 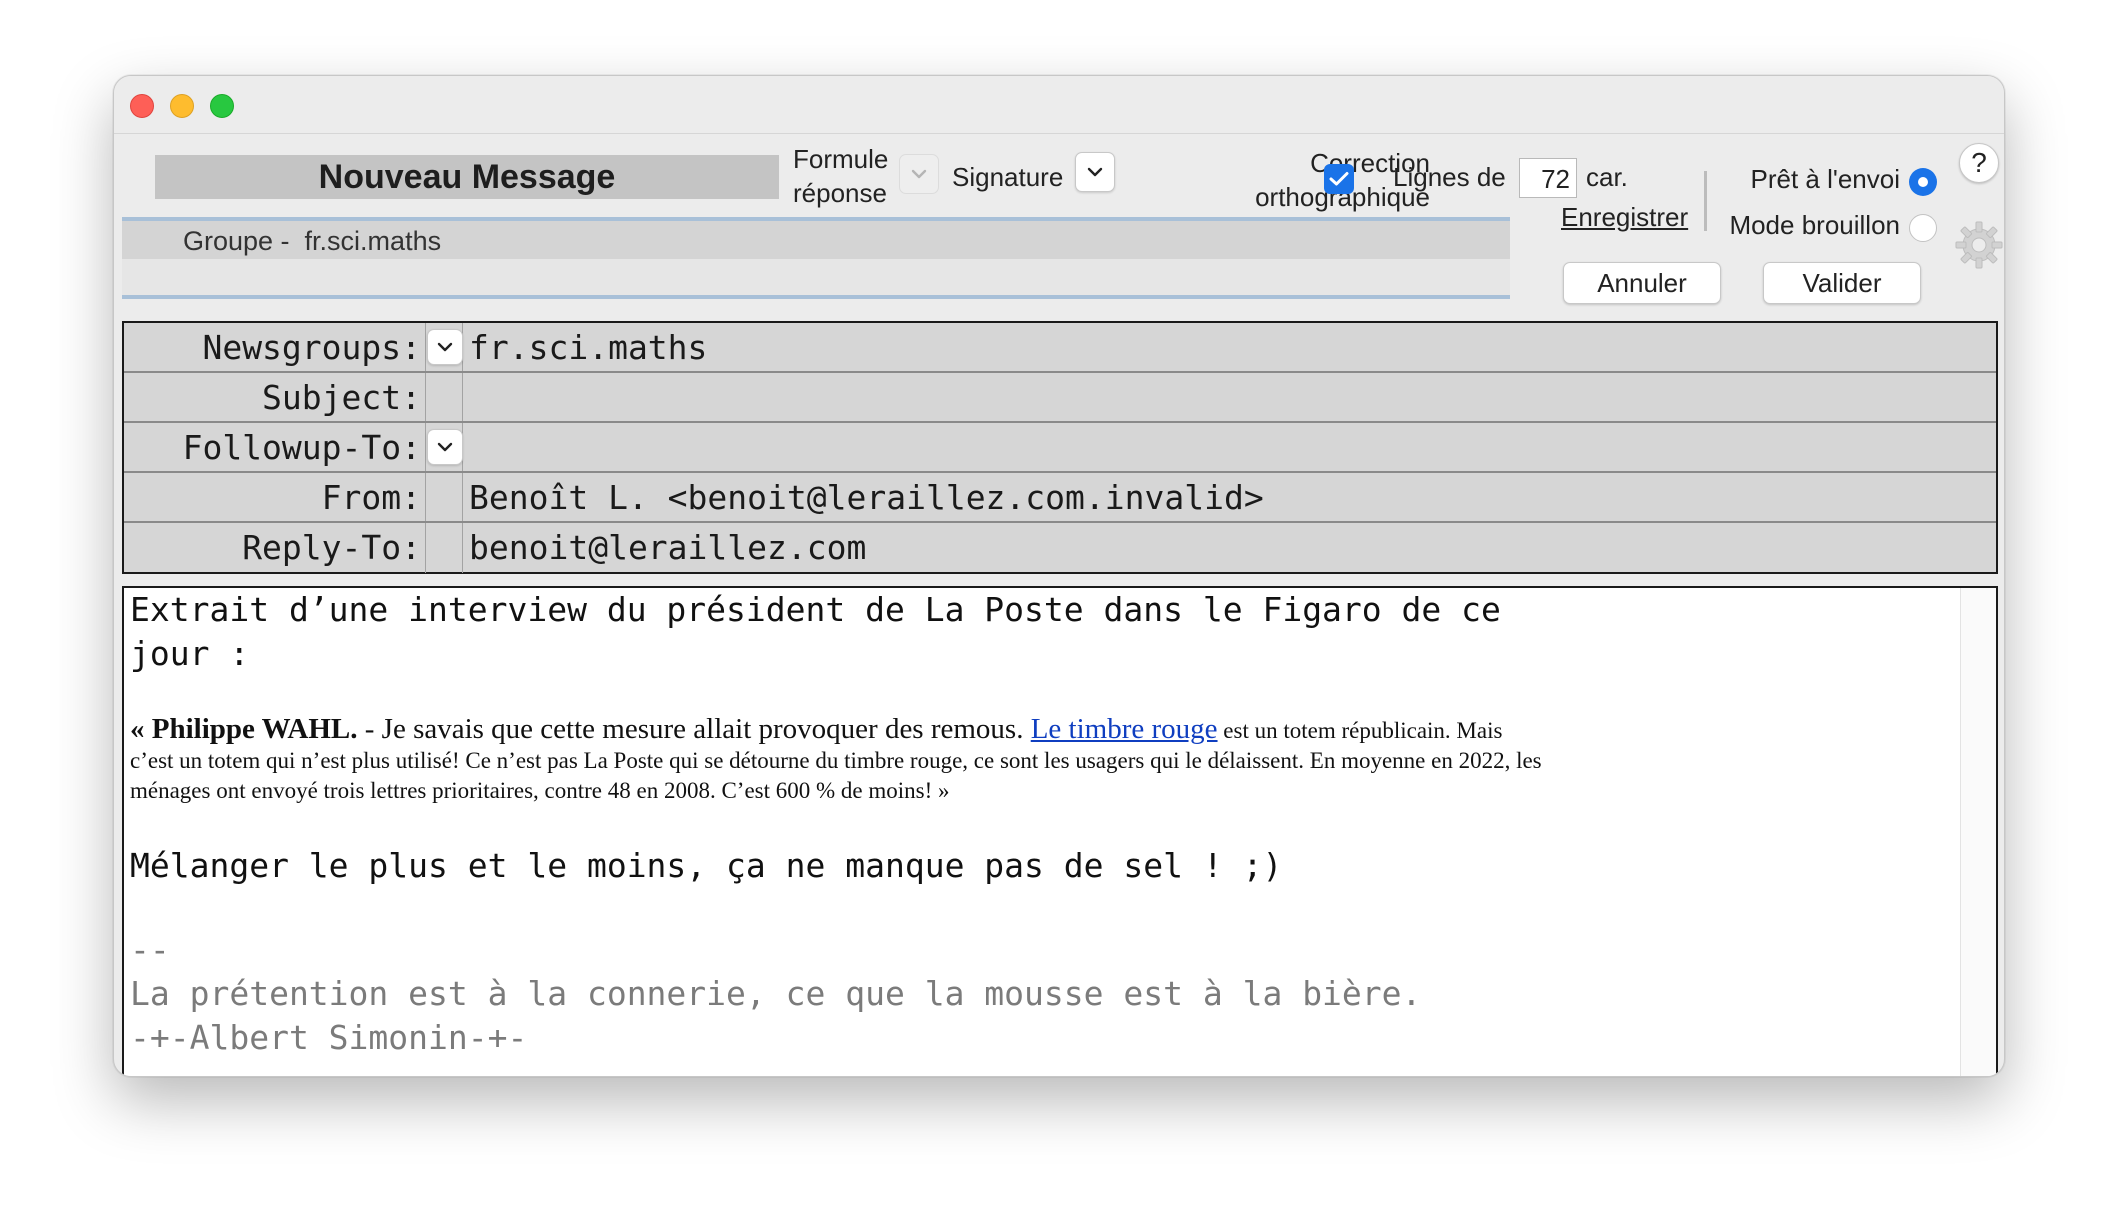 I want to click on body-intro-line2: jour :, so click(x=190, y=653).